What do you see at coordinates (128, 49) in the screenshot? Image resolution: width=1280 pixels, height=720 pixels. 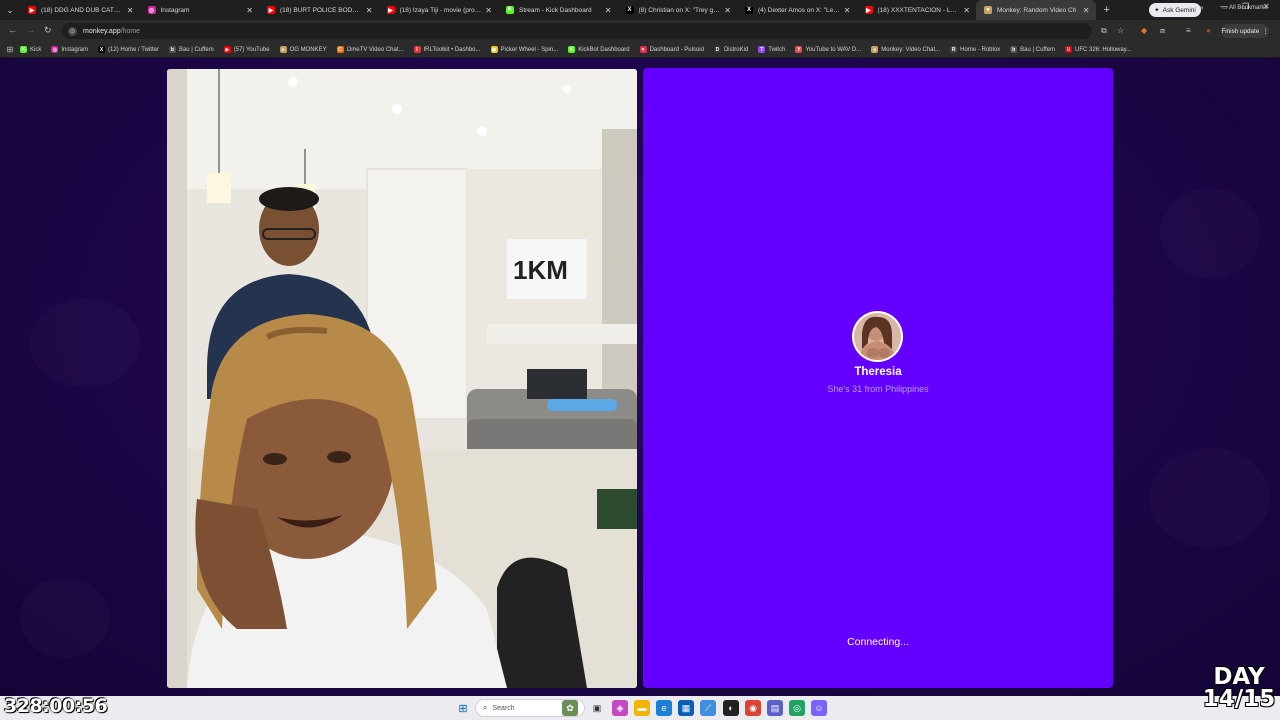 I see `bookmark-item: X (12) Home / Twitter` at bounding box center [128, 49].